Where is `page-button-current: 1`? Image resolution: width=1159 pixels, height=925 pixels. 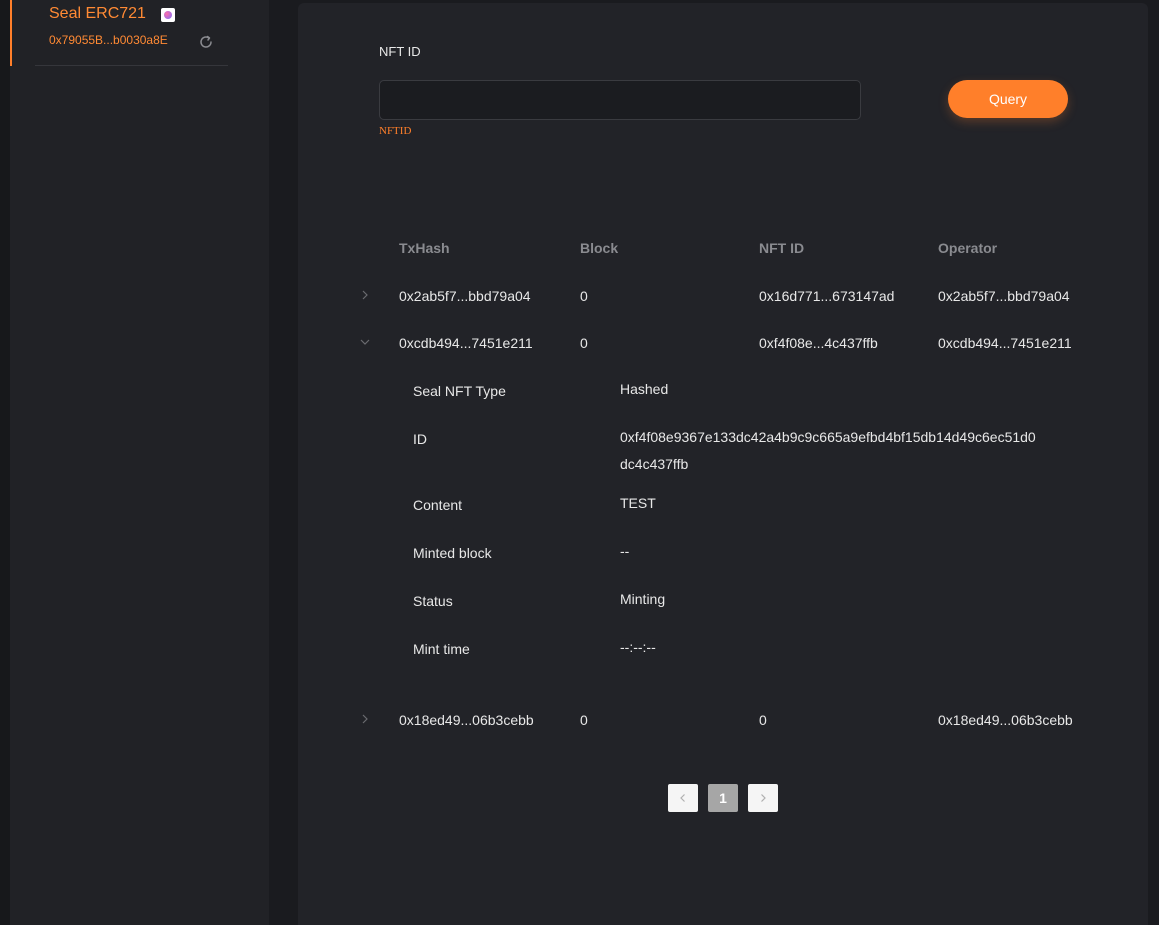 page-button-current: 1 is located at coordinates (723, 798).